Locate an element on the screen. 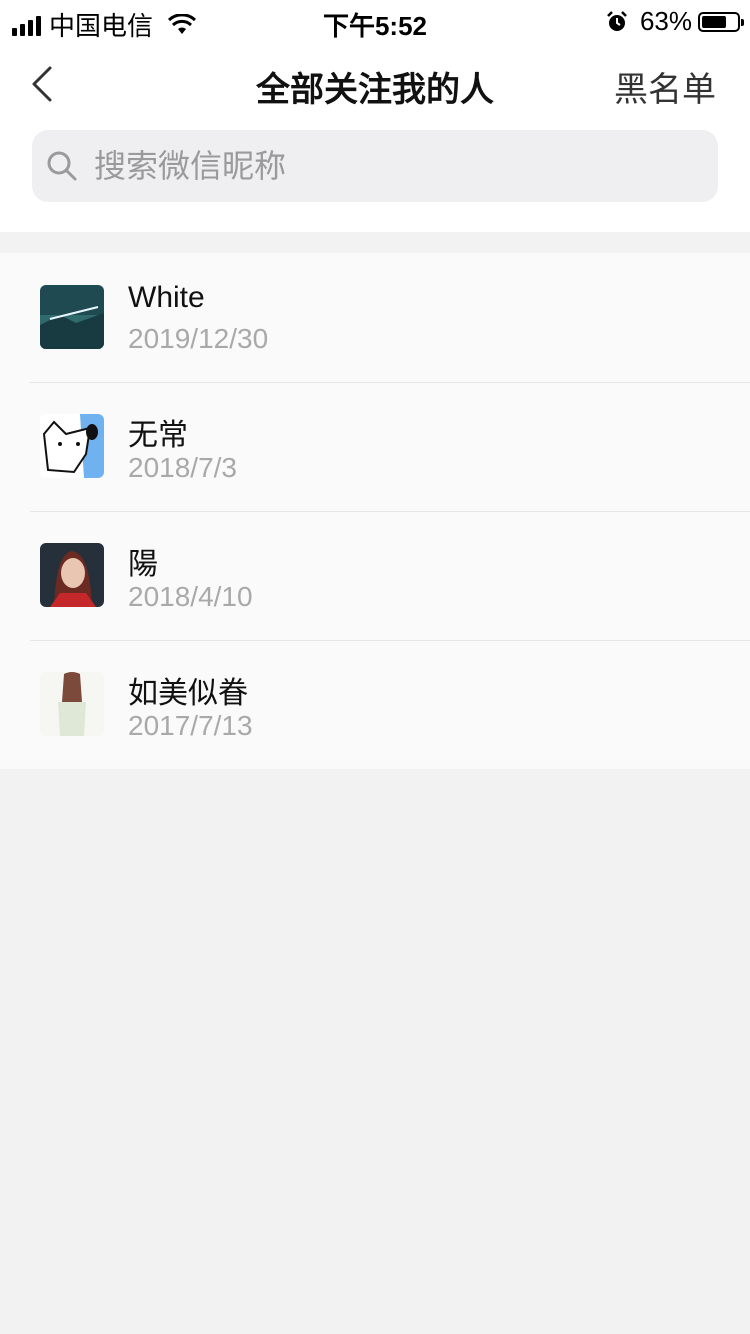 Image resolution: width=750 pixels, height=1334 pixels. status-bar: 中国电信 下午5:52 63% is located at coordinates (375, 20).